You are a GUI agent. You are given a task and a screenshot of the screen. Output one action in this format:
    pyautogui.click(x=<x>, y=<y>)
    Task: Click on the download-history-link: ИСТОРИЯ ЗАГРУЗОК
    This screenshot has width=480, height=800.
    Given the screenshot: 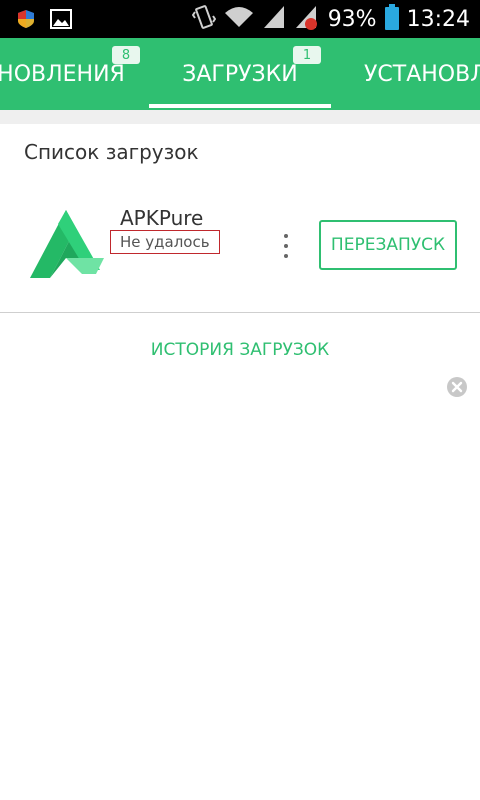 What is the action you would take?
    pyautogui.click(x=240, y=350)
    